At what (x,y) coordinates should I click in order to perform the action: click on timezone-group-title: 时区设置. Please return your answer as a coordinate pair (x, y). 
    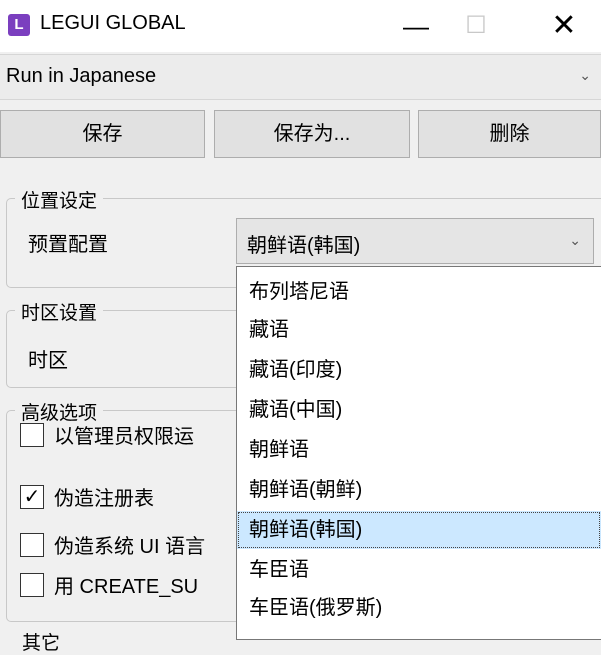
    Looking at the image, I should click on (59, 311).